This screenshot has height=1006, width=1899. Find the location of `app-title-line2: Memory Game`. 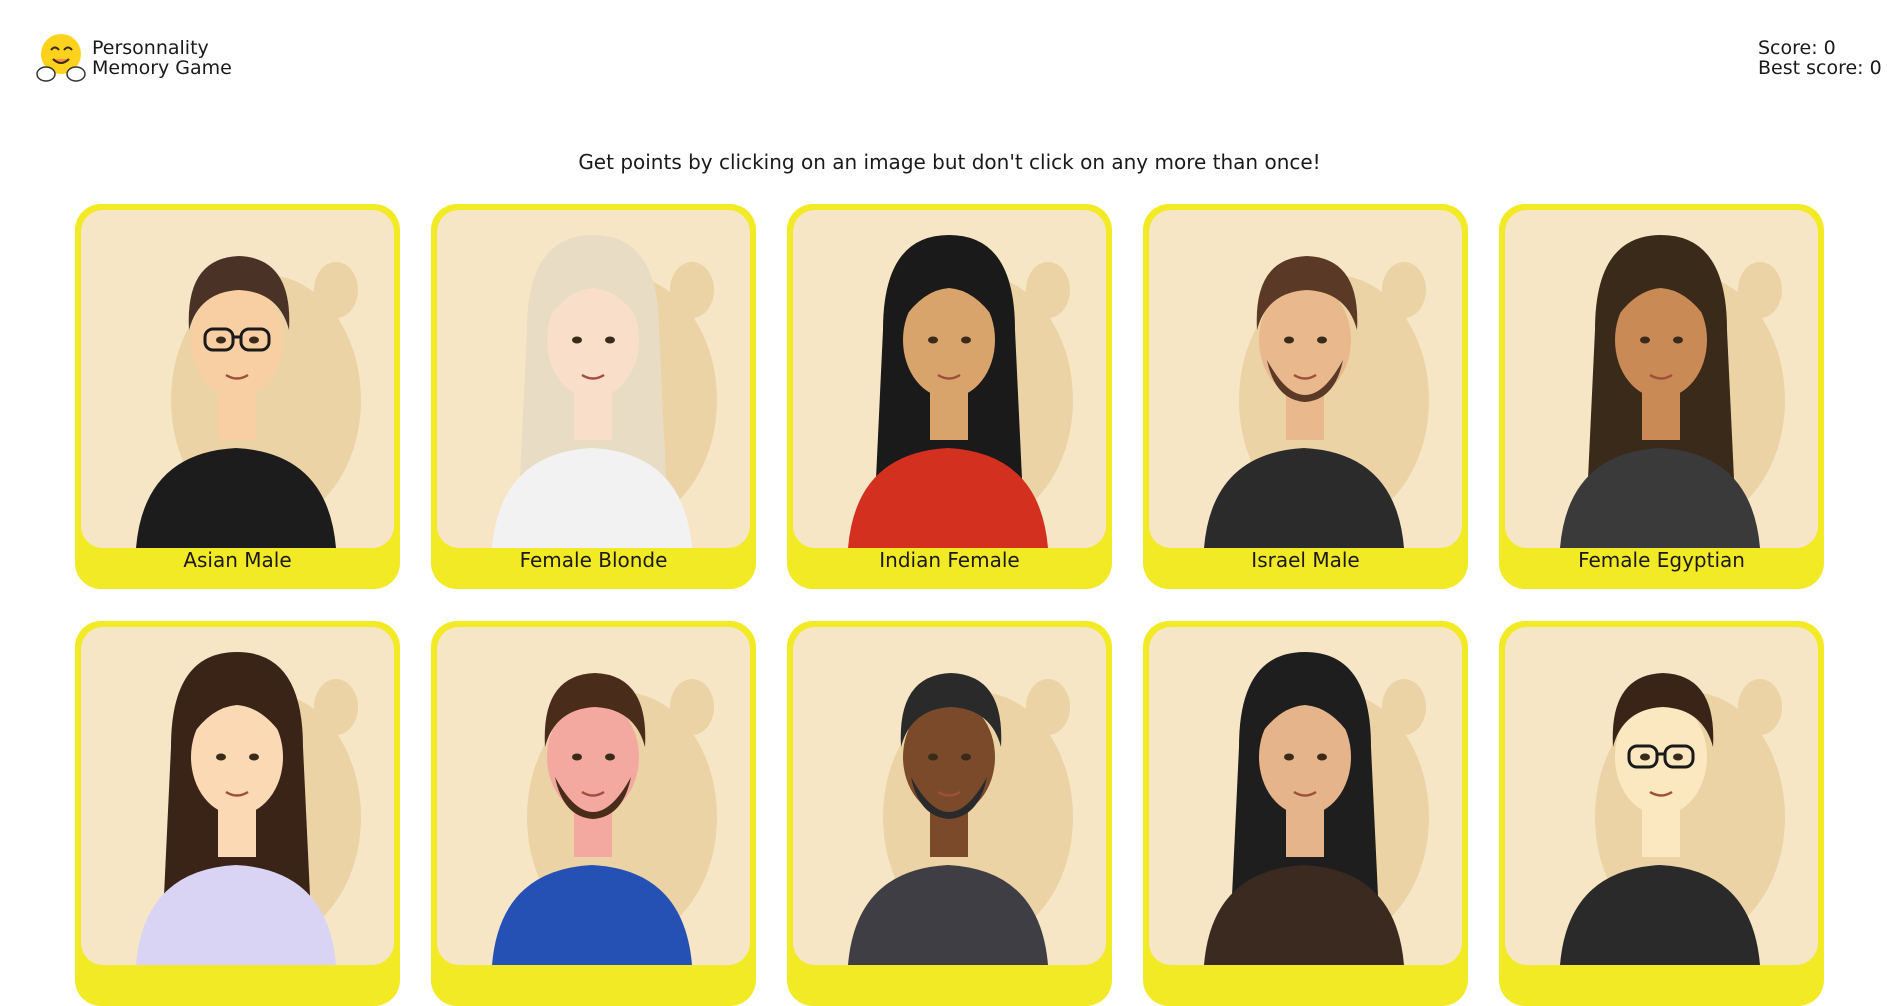

app-title-line2: Memory Game is located at coordinates (162, 68).